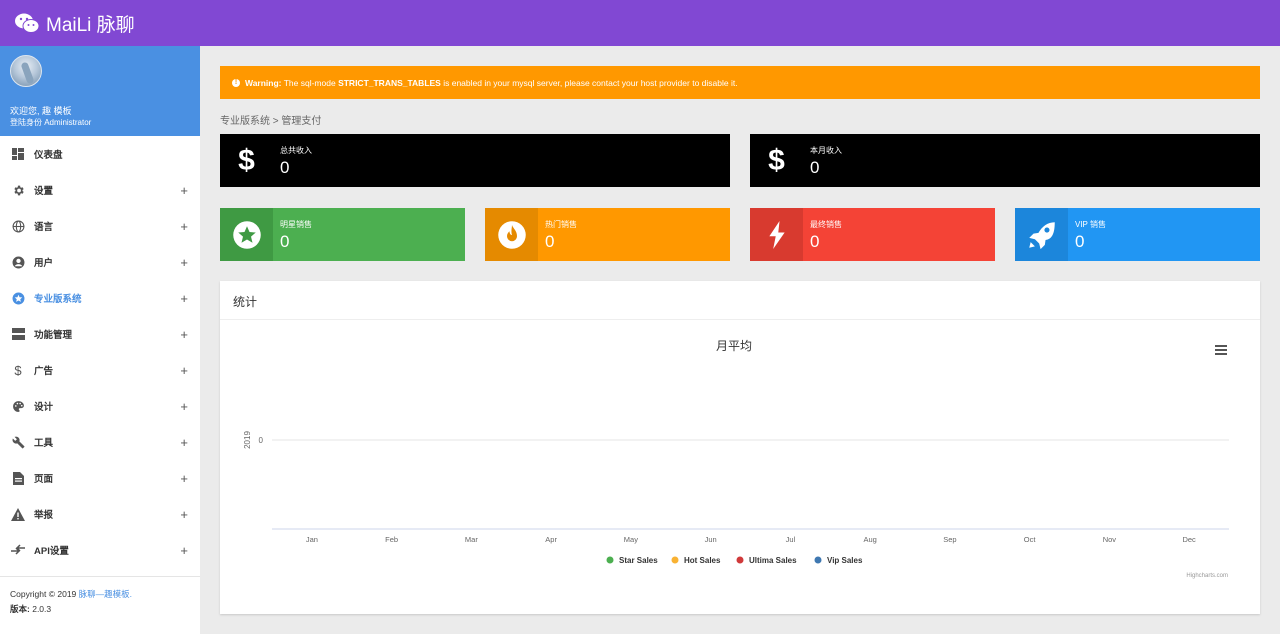  I want to click on chart-menu-icon, so click(1221, 350).